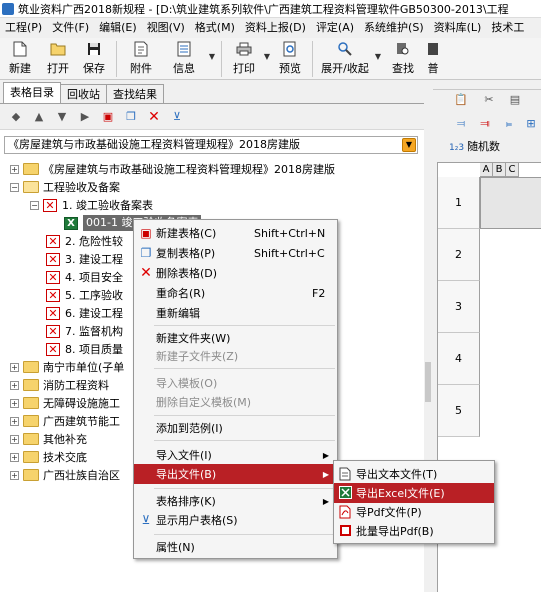 The width and height of the screenshot is (541, 592). I want to click on tab-search-results: 查找结果, so click(135, 93).